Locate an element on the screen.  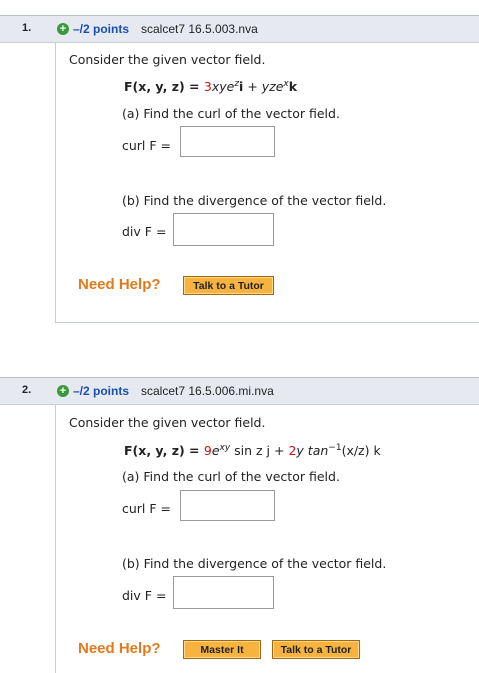
formula-term-1: xye is located at coordinates (223, 87).